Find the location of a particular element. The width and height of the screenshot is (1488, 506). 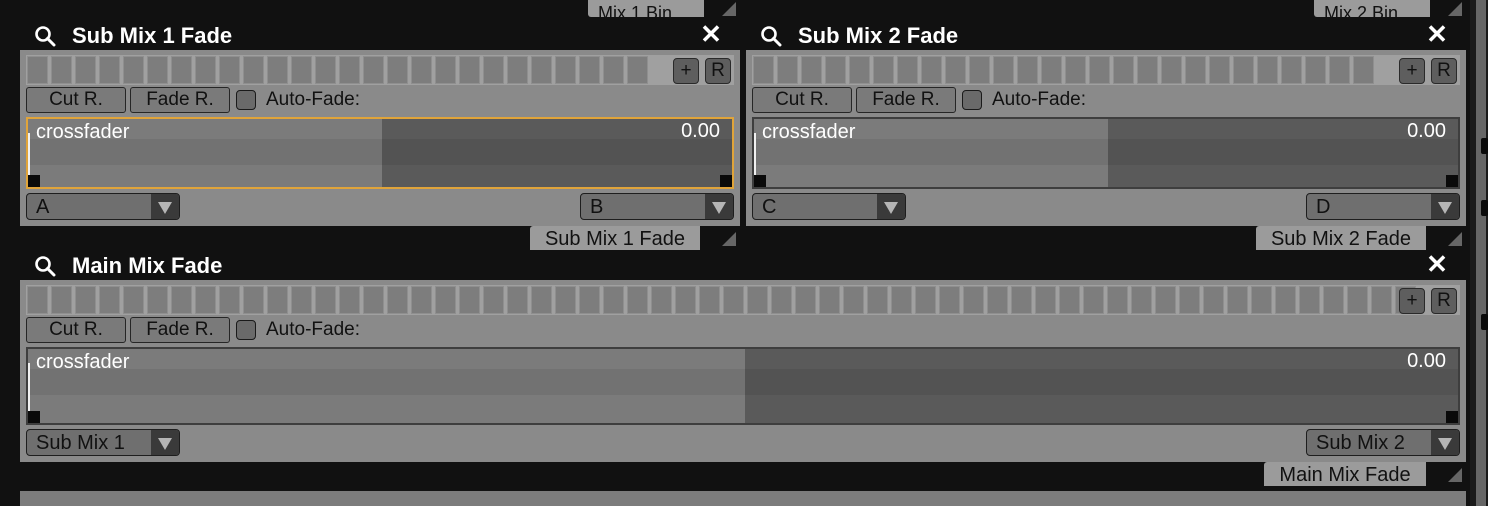

source-b-select: B is located at coordinates (657, 206).